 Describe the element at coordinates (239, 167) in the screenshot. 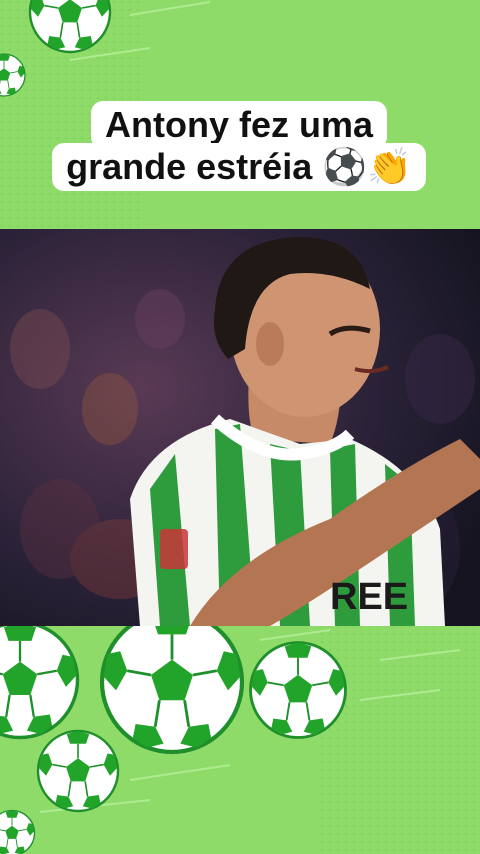

I see `caption-line-2: grande estréia ⚽👏` at that location.